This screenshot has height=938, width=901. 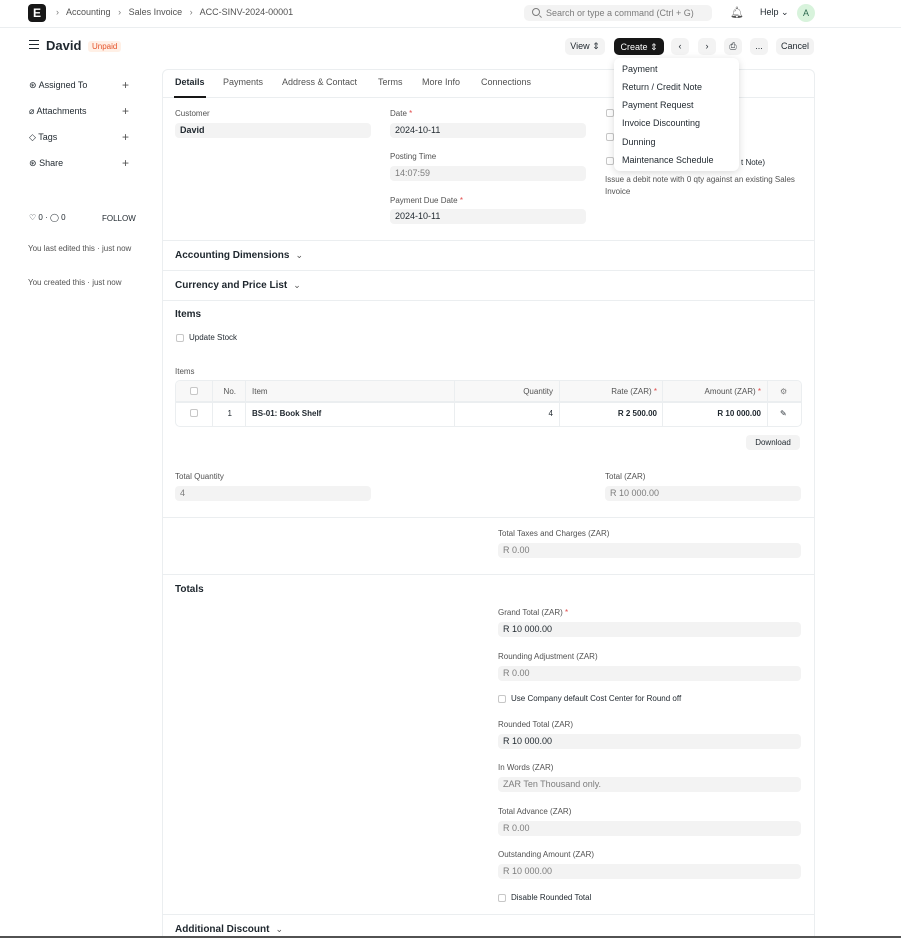 What do you see at coordinates (551, 897) in the screenshot?
I see `disable-rounded-label: Disable Rounded Total` at bounding box center [551, 897].